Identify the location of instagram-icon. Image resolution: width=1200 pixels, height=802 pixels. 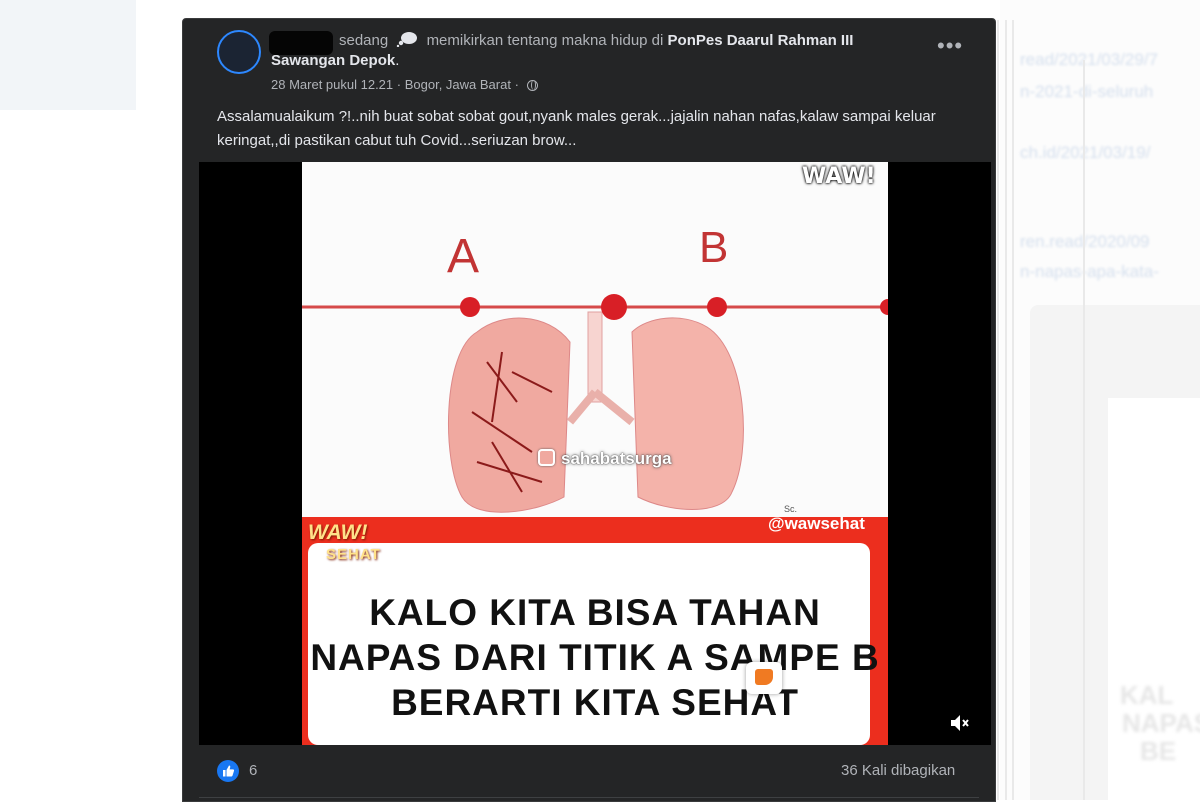
(546, 457).